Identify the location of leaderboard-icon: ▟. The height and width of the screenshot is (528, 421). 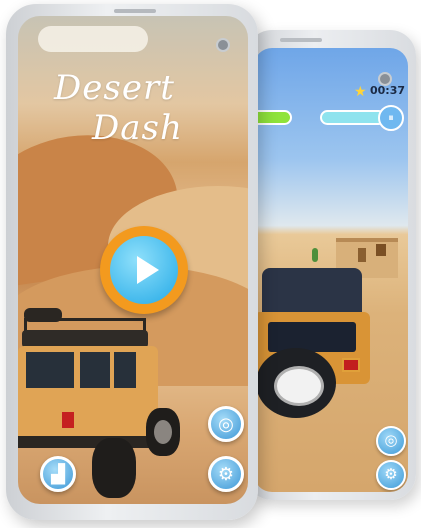
(58, 474).